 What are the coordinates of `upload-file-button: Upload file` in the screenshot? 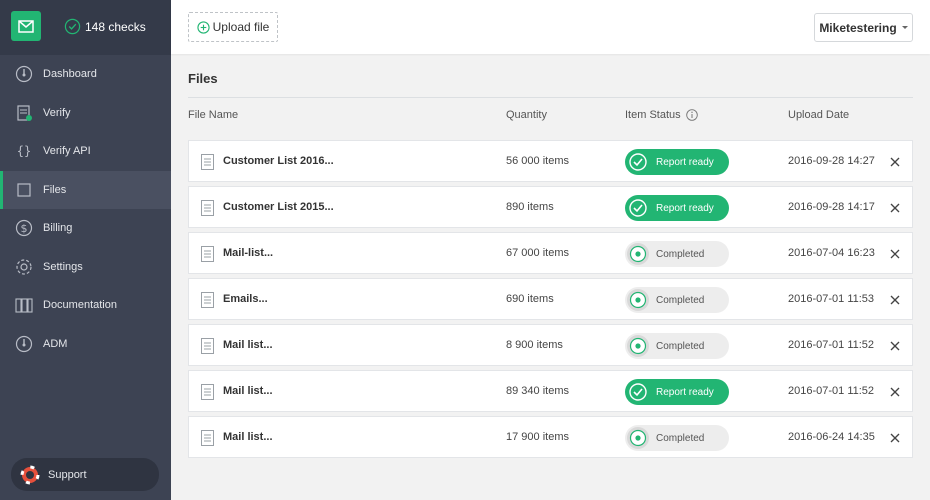 It's located at (233, 27).